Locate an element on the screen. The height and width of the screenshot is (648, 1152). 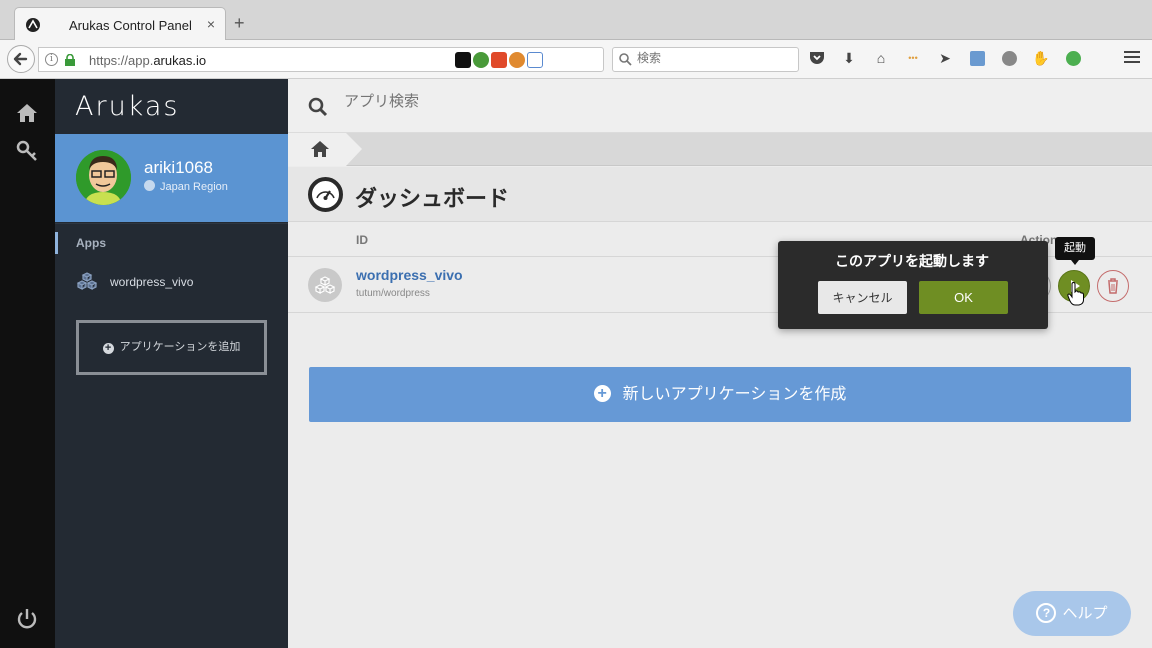
evernote-icon: ✋ is located at coordinates (1041, 58).